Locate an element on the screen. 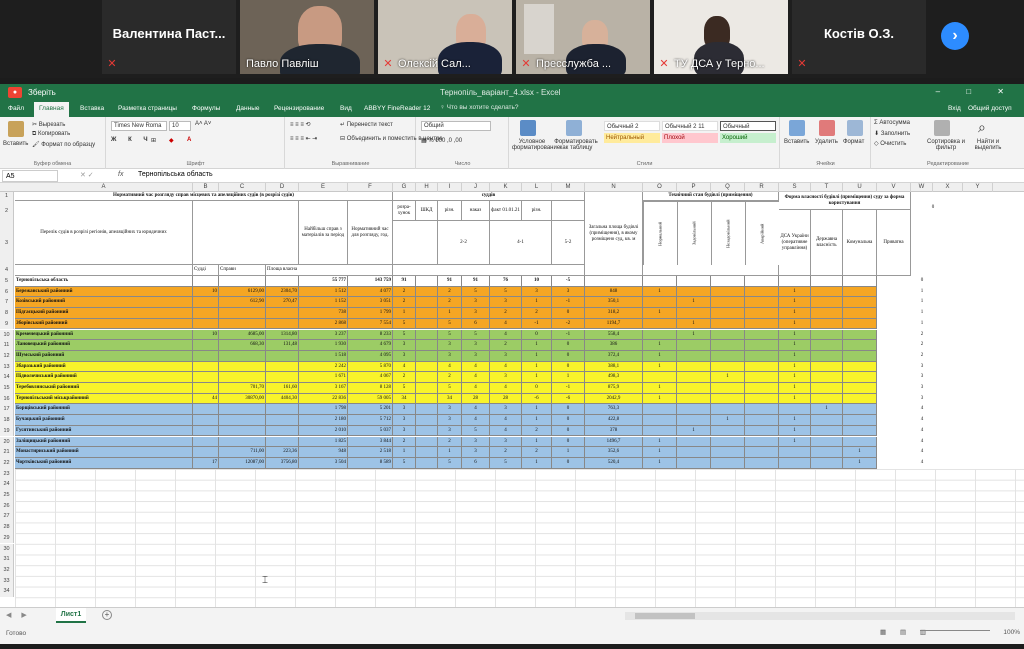  cell-c8 is located at coordinates (242, 313).